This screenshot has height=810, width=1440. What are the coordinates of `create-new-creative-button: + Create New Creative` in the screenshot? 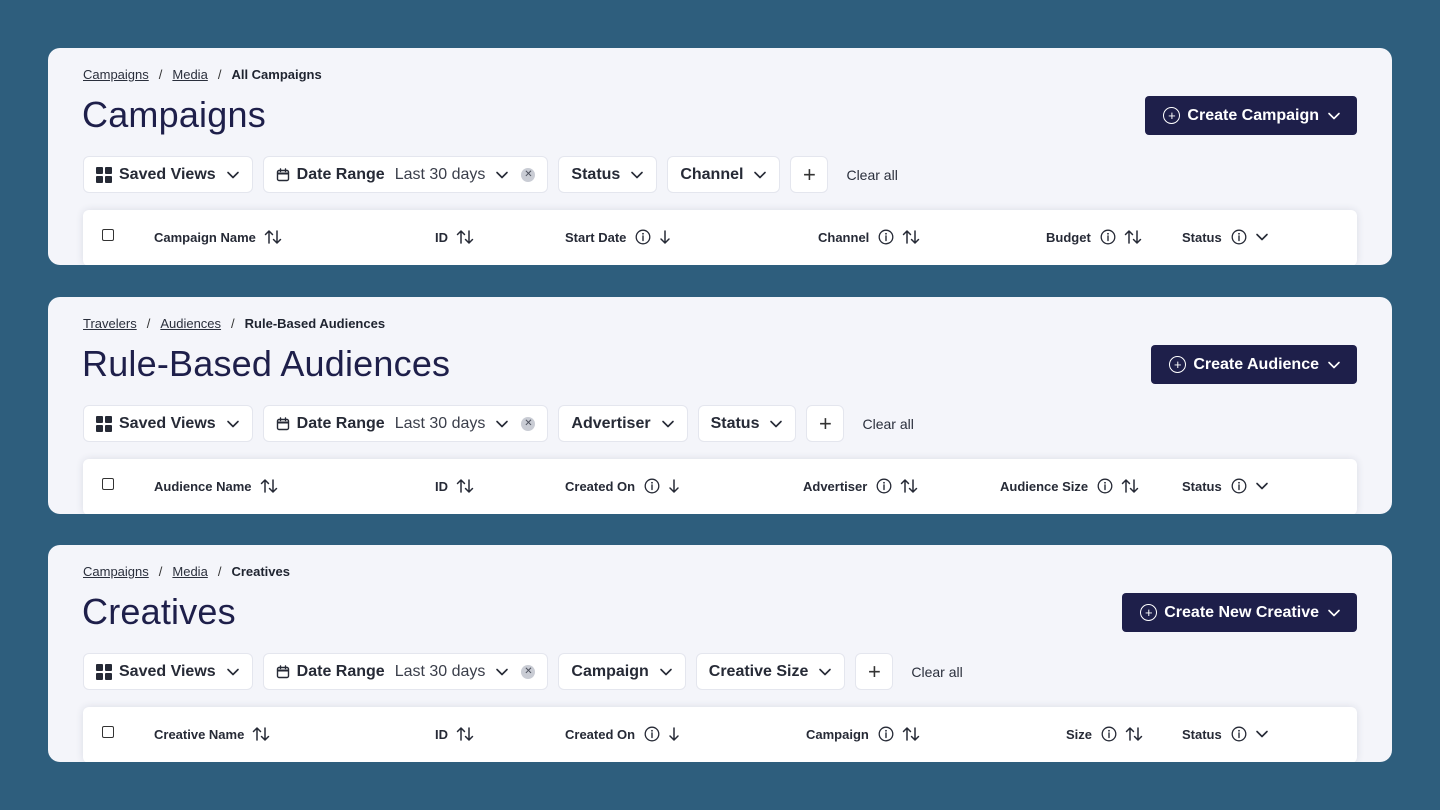 It's located at (1239, 612).